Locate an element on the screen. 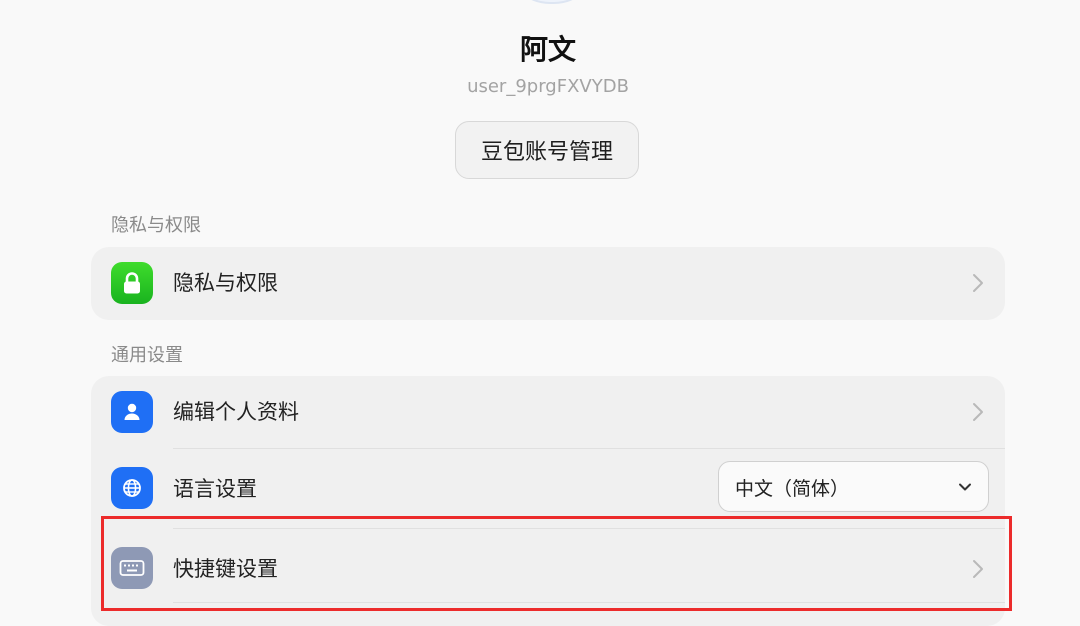 This screenshot has height=626, width=1080. section-title-general: 通用设置 is located at coordinates (147, 355).